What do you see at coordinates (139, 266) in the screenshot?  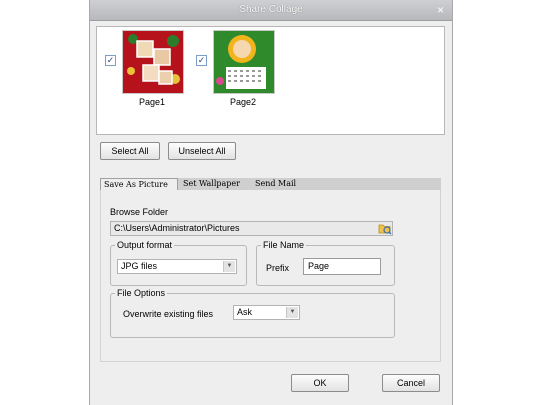 I see `output-format-value: JPG files` at bounding box center [139, 266].